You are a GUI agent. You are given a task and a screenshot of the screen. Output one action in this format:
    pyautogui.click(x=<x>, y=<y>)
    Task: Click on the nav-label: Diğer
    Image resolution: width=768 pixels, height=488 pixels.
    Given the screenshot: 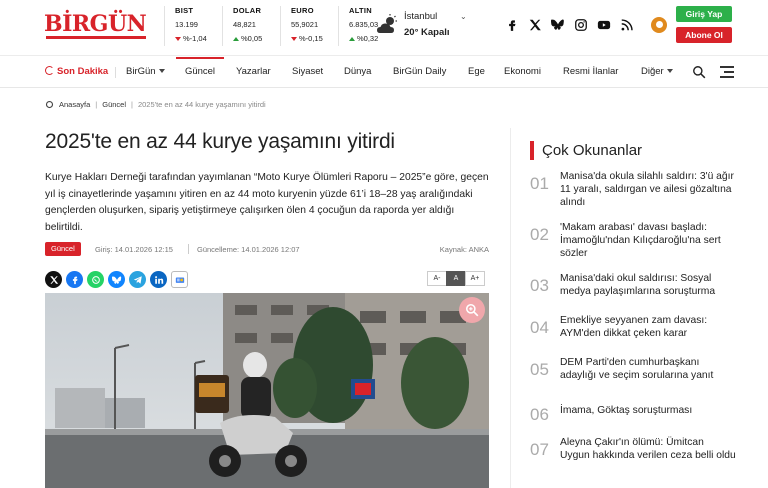 What is the action you would take?
    pyautogui.click(x=652, y=71)
    